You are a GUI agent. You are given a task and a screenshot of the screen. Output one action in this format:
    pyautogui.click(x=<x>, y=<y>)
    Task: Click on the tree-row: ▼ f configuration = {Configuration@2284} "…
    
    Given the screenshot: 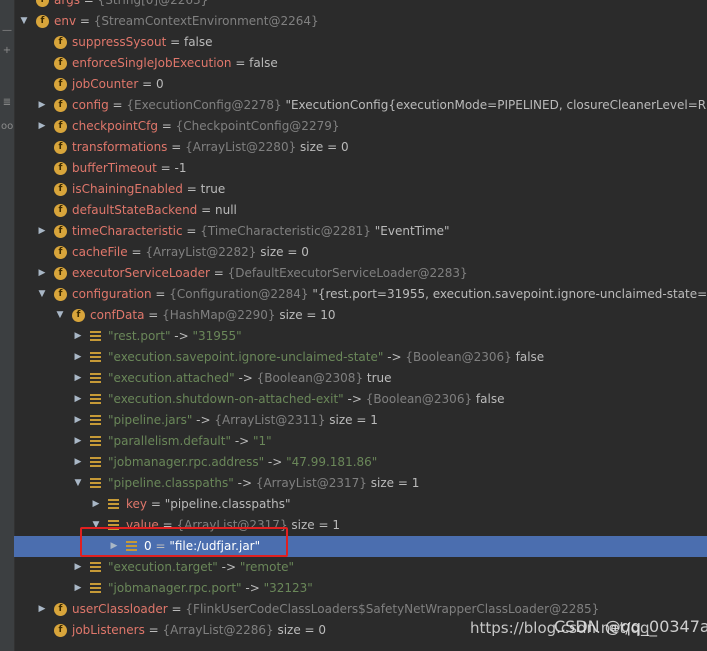 What is the action you would take?
    pyautogui.click(x=360, y=294)
    